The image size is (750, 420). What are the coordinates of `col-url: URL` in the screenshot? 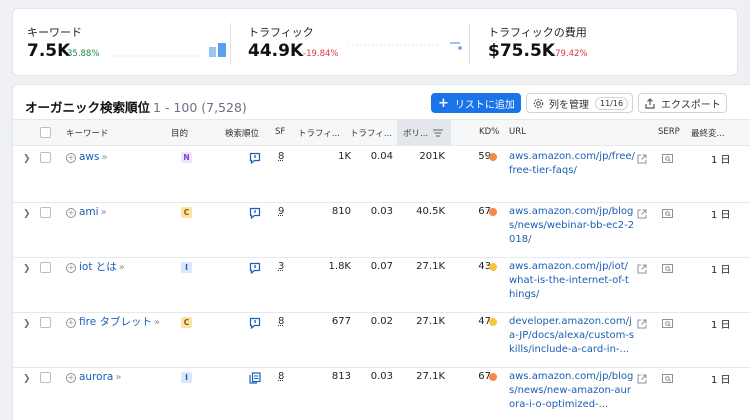 It's located at (517, 132).